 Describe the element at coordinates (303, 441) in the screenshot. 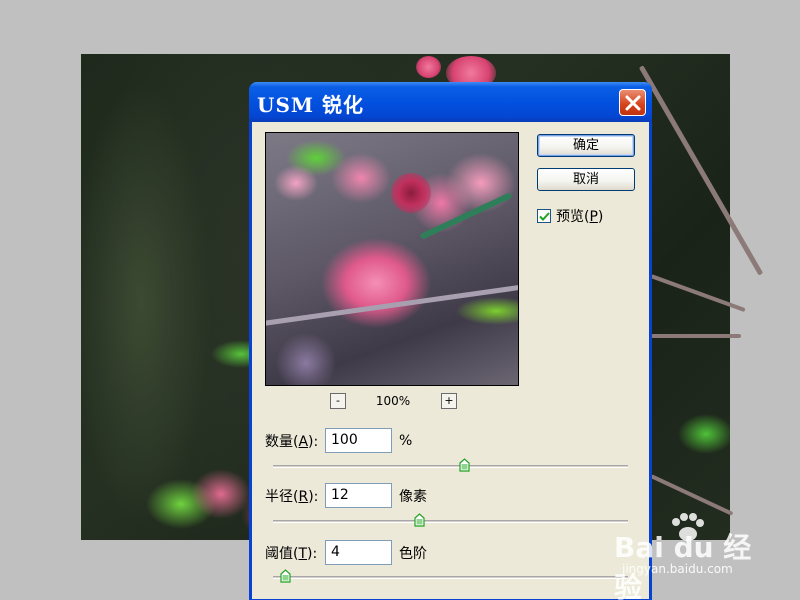

I see `amount-label-key: A` at that location.